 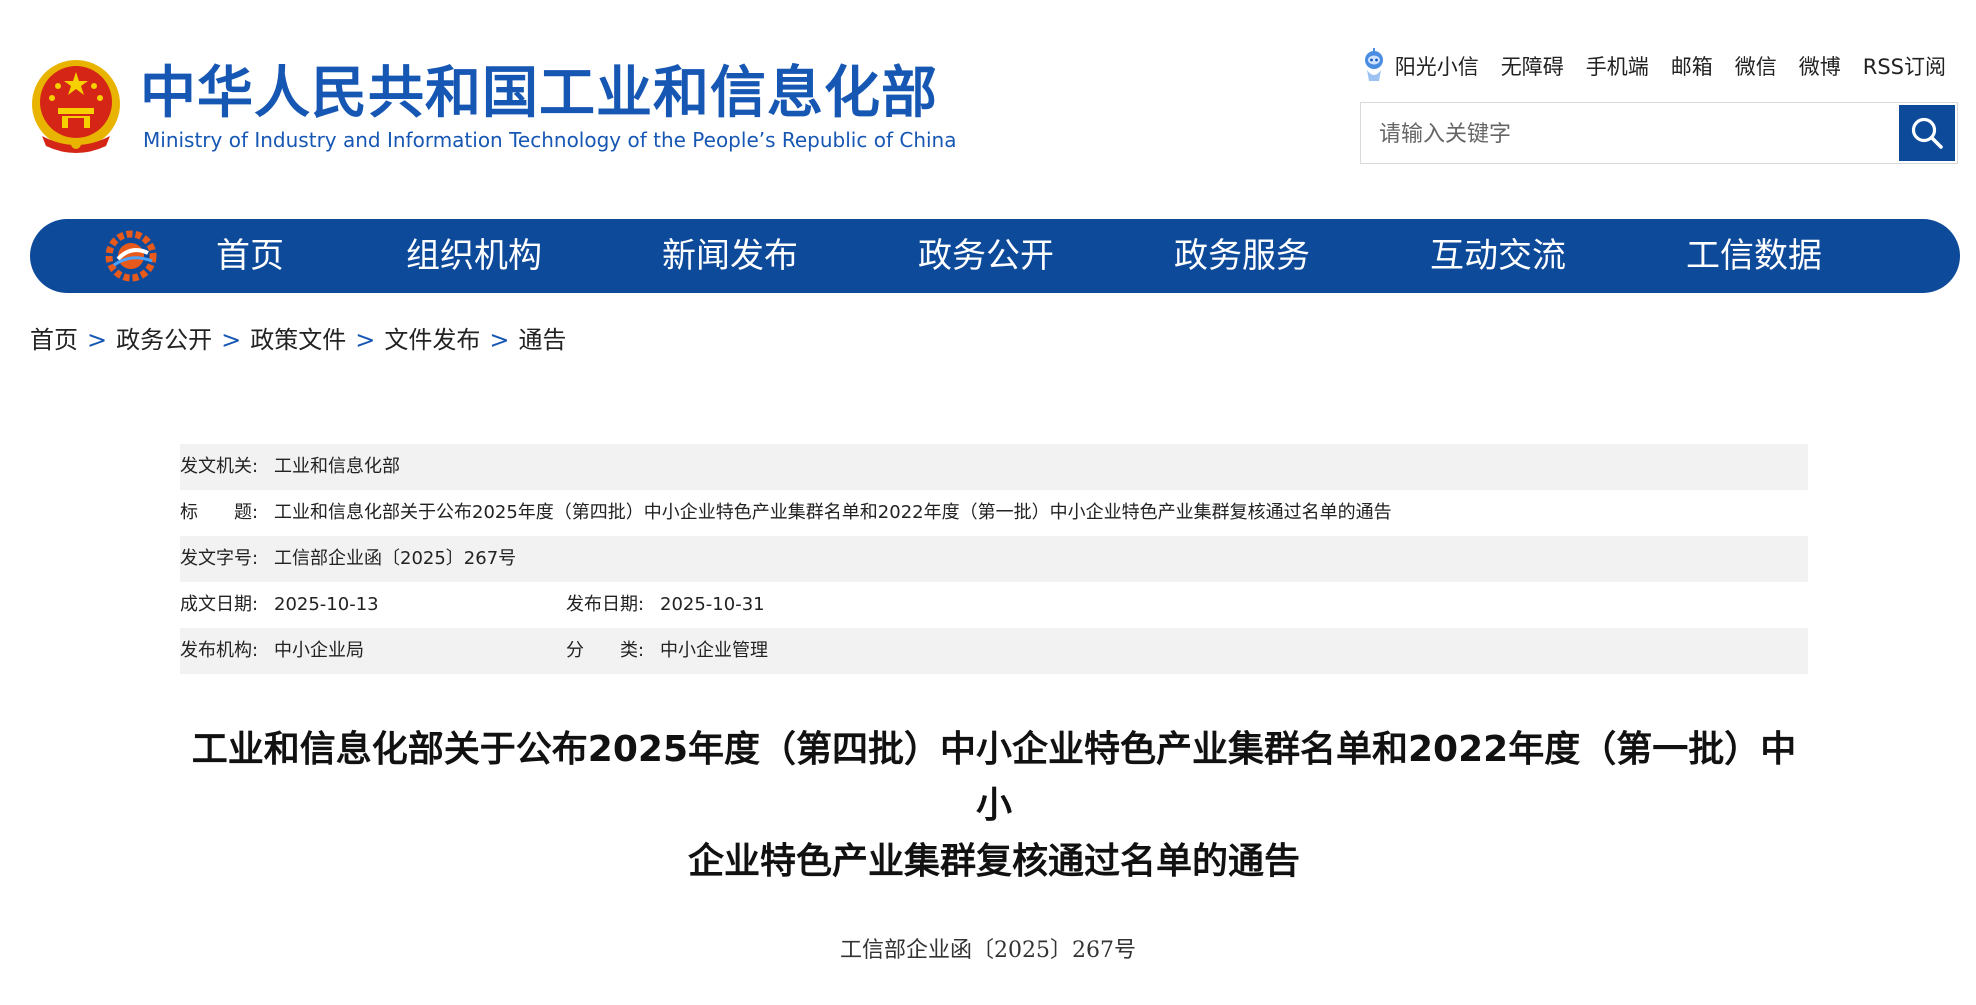 What do you see at coordinates (988, 950) in the screenshot?
I see `article-document-number: 工信部企业函〔2025〕267号` at bounding box center [988, 950].